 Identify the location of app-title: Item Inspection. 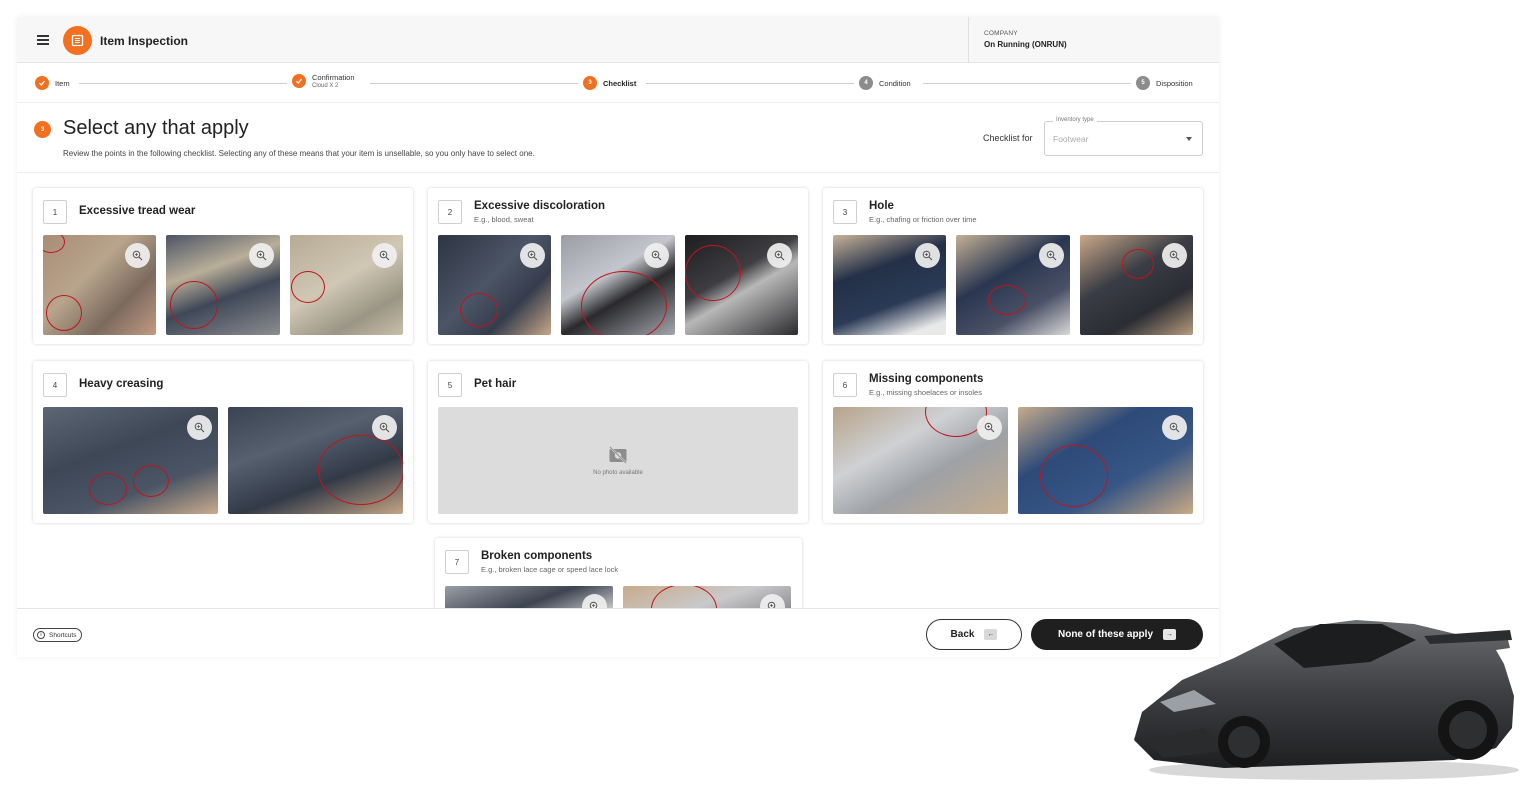
(144, 41).